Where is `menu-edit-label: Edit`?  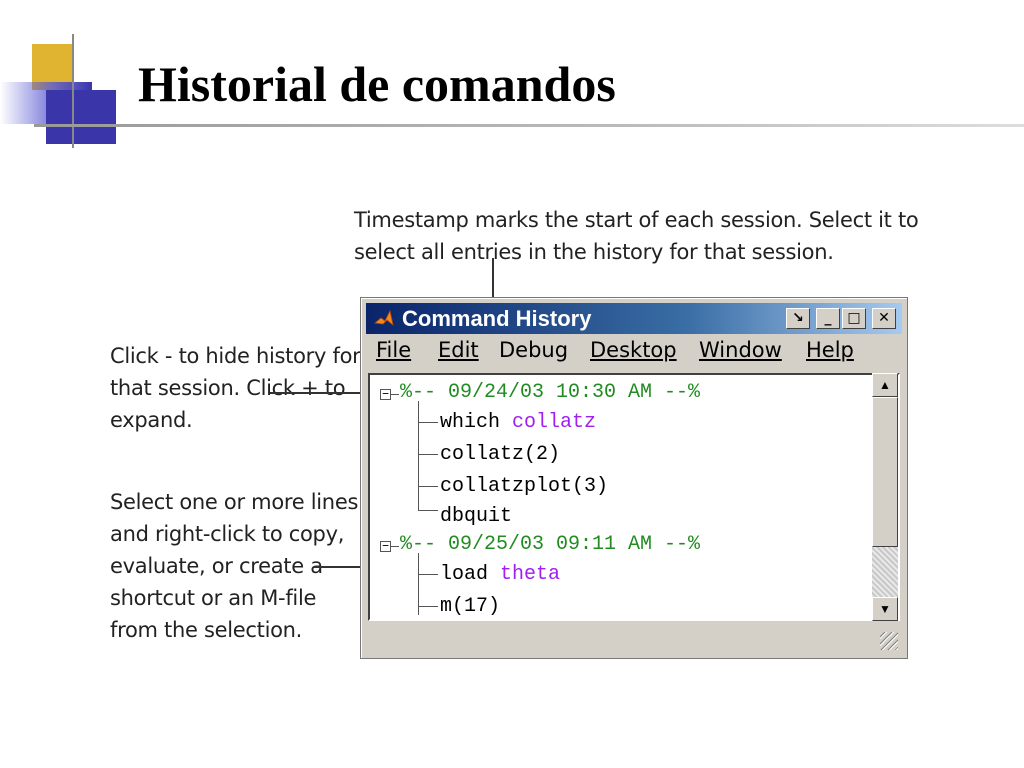 menu-edit-label: Edit is located at coordinates (458, 350).